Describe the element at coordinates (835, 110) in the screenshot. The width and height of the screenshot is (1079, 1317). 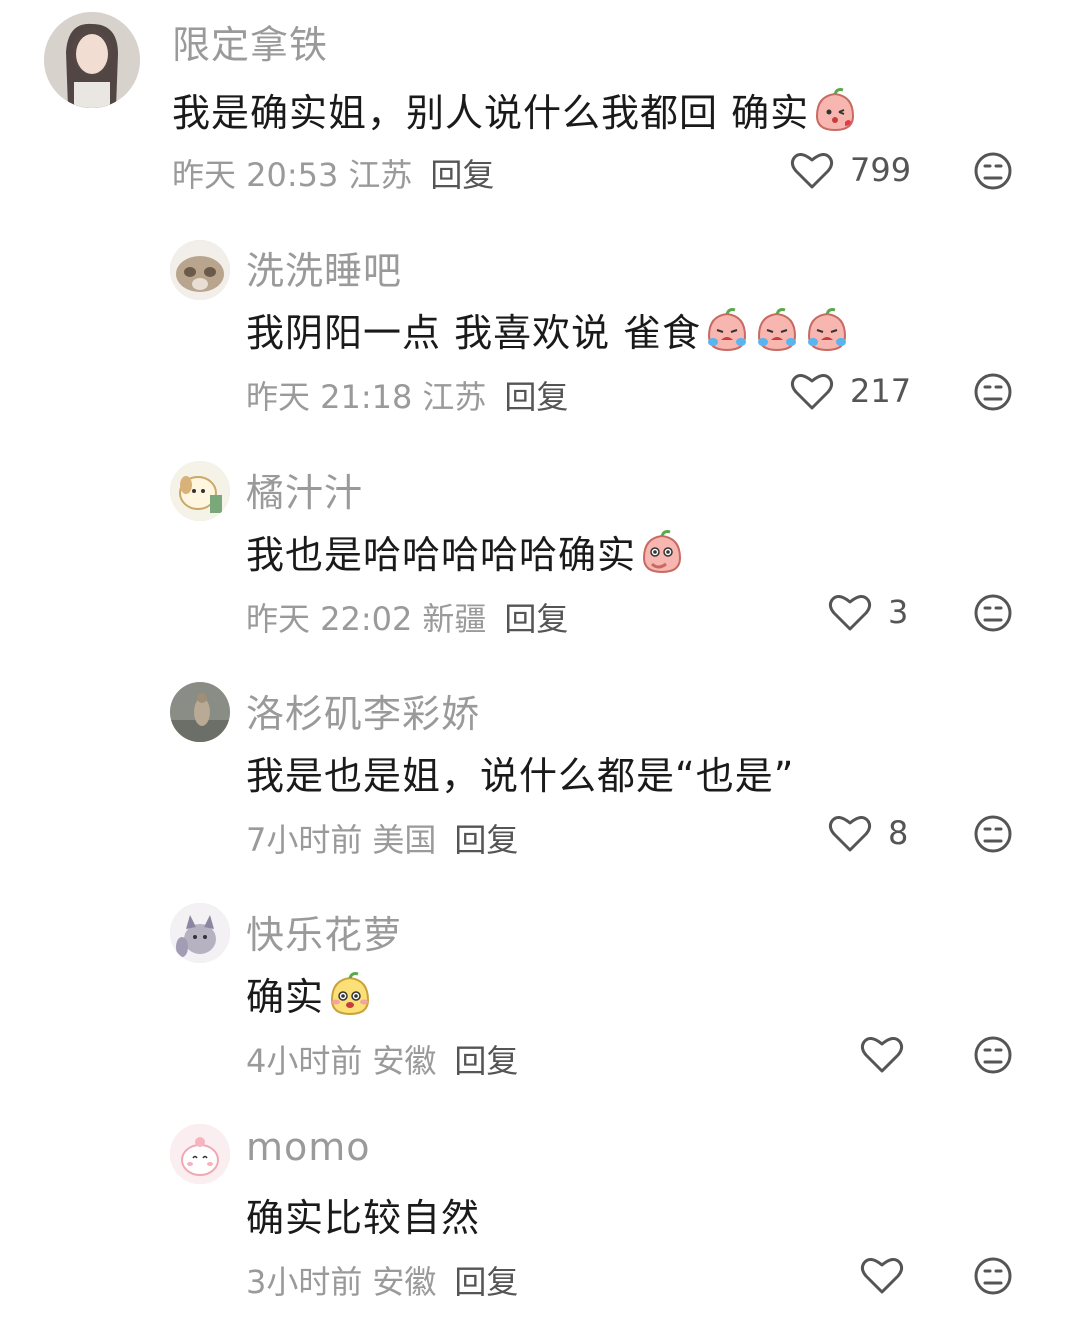
I see `peach-kiss-emoji` at that location.